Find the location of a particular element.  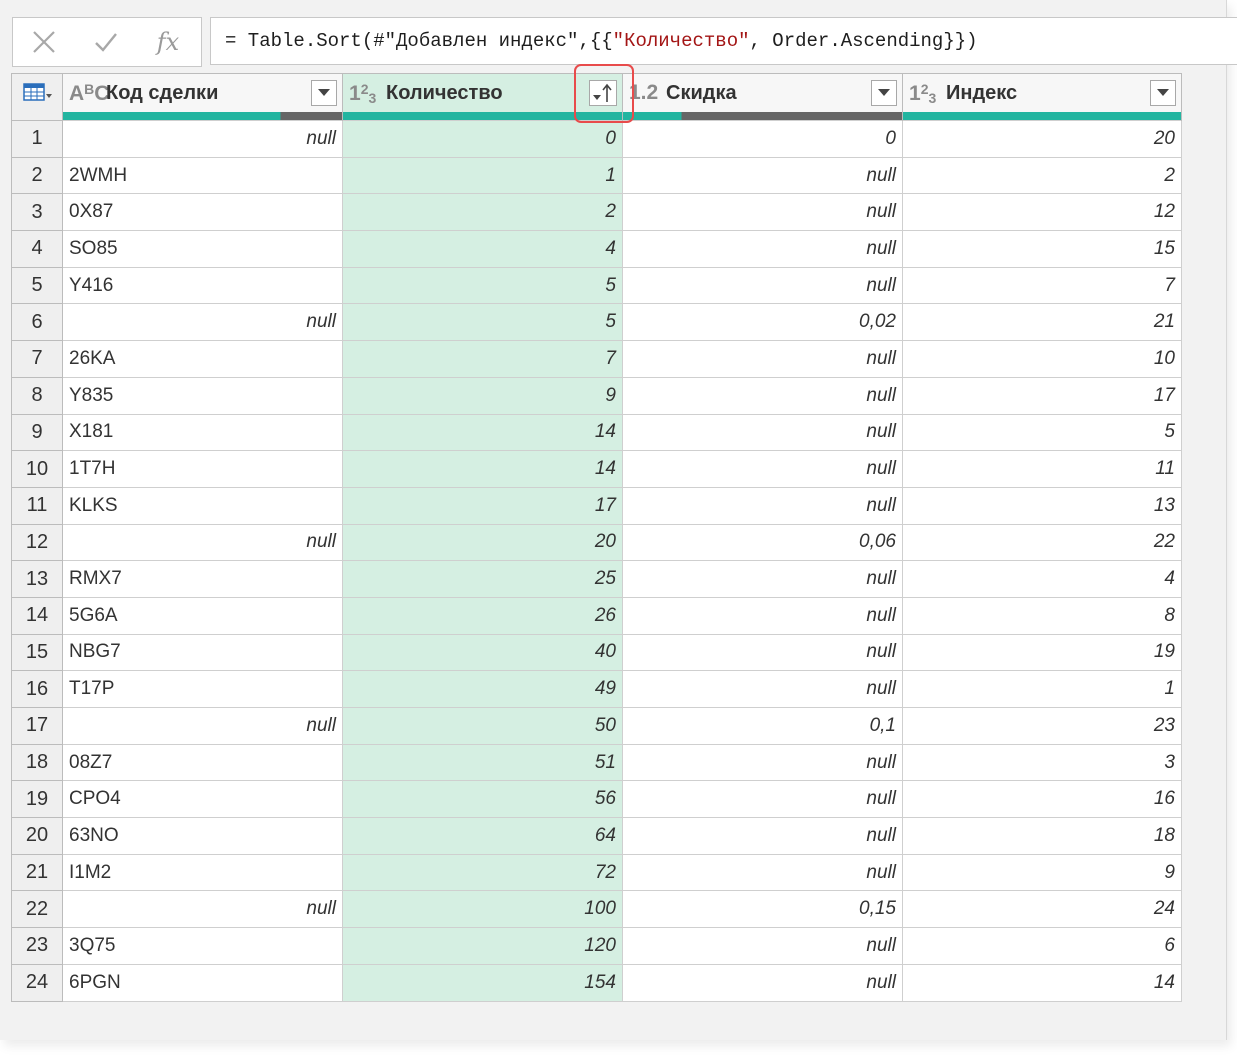

row-number: 11 is located at coordinates (37, 505).